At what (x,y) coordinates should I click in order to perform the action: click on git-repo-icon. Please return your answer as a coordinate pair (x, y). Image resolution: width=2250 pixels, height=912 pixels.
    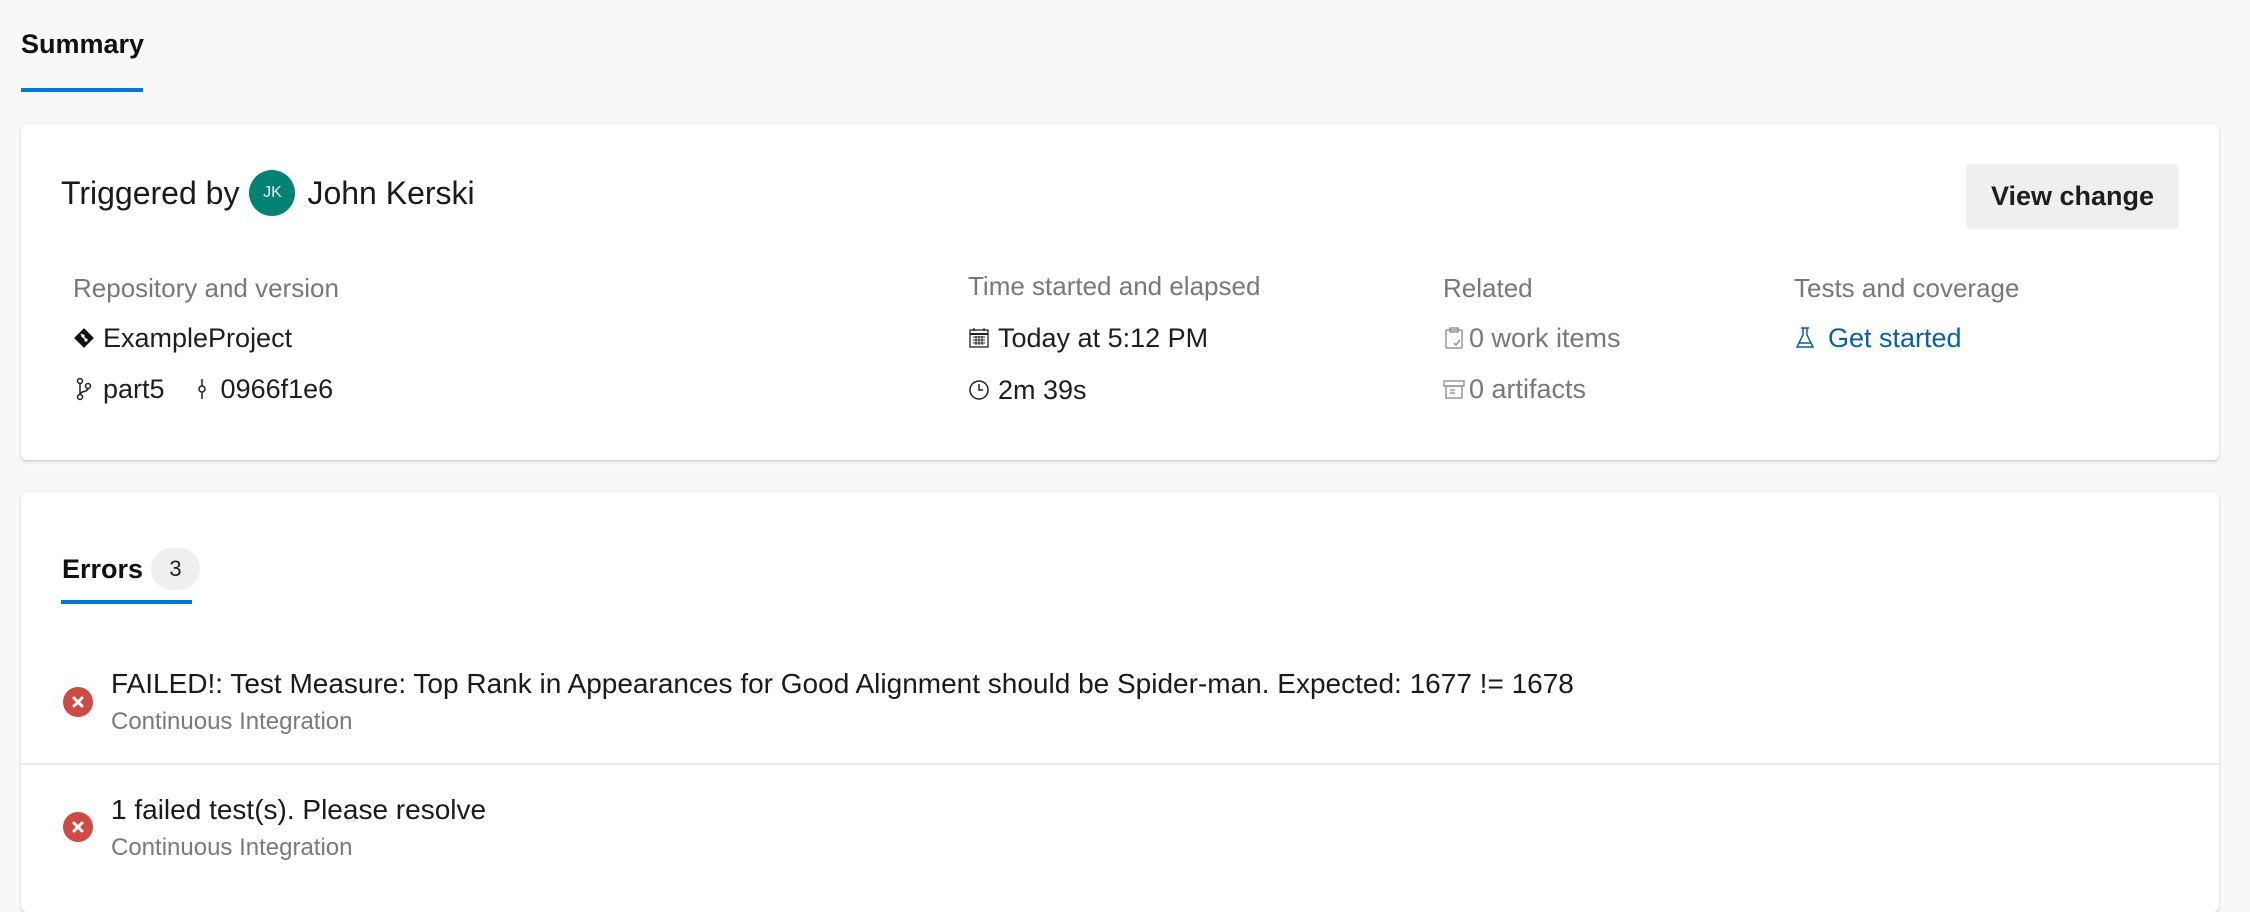
    Looking at the image, I should click on (84, 338).